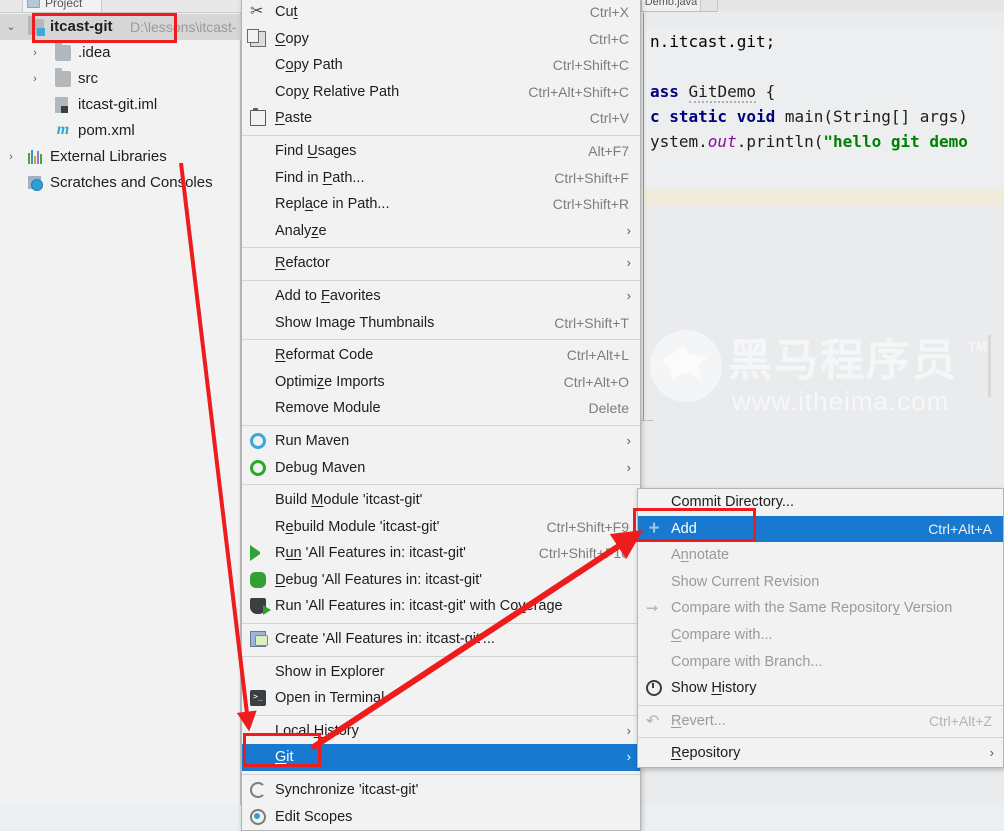  Describe the element at coordinates (441, 408) in the screenshot. I see `menu-item-remove-module: Remove Module Delete` at that location.